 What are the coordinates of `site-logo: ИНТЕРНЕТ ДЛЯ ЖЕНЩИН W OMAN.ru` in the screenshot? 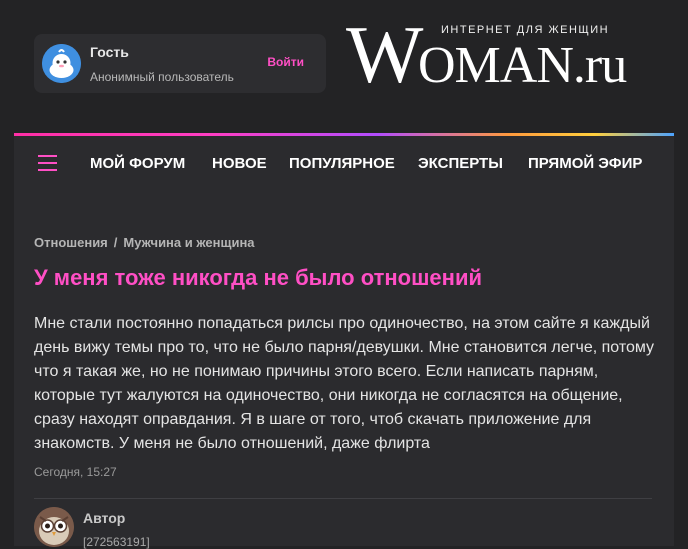 It's located at (506, 57).